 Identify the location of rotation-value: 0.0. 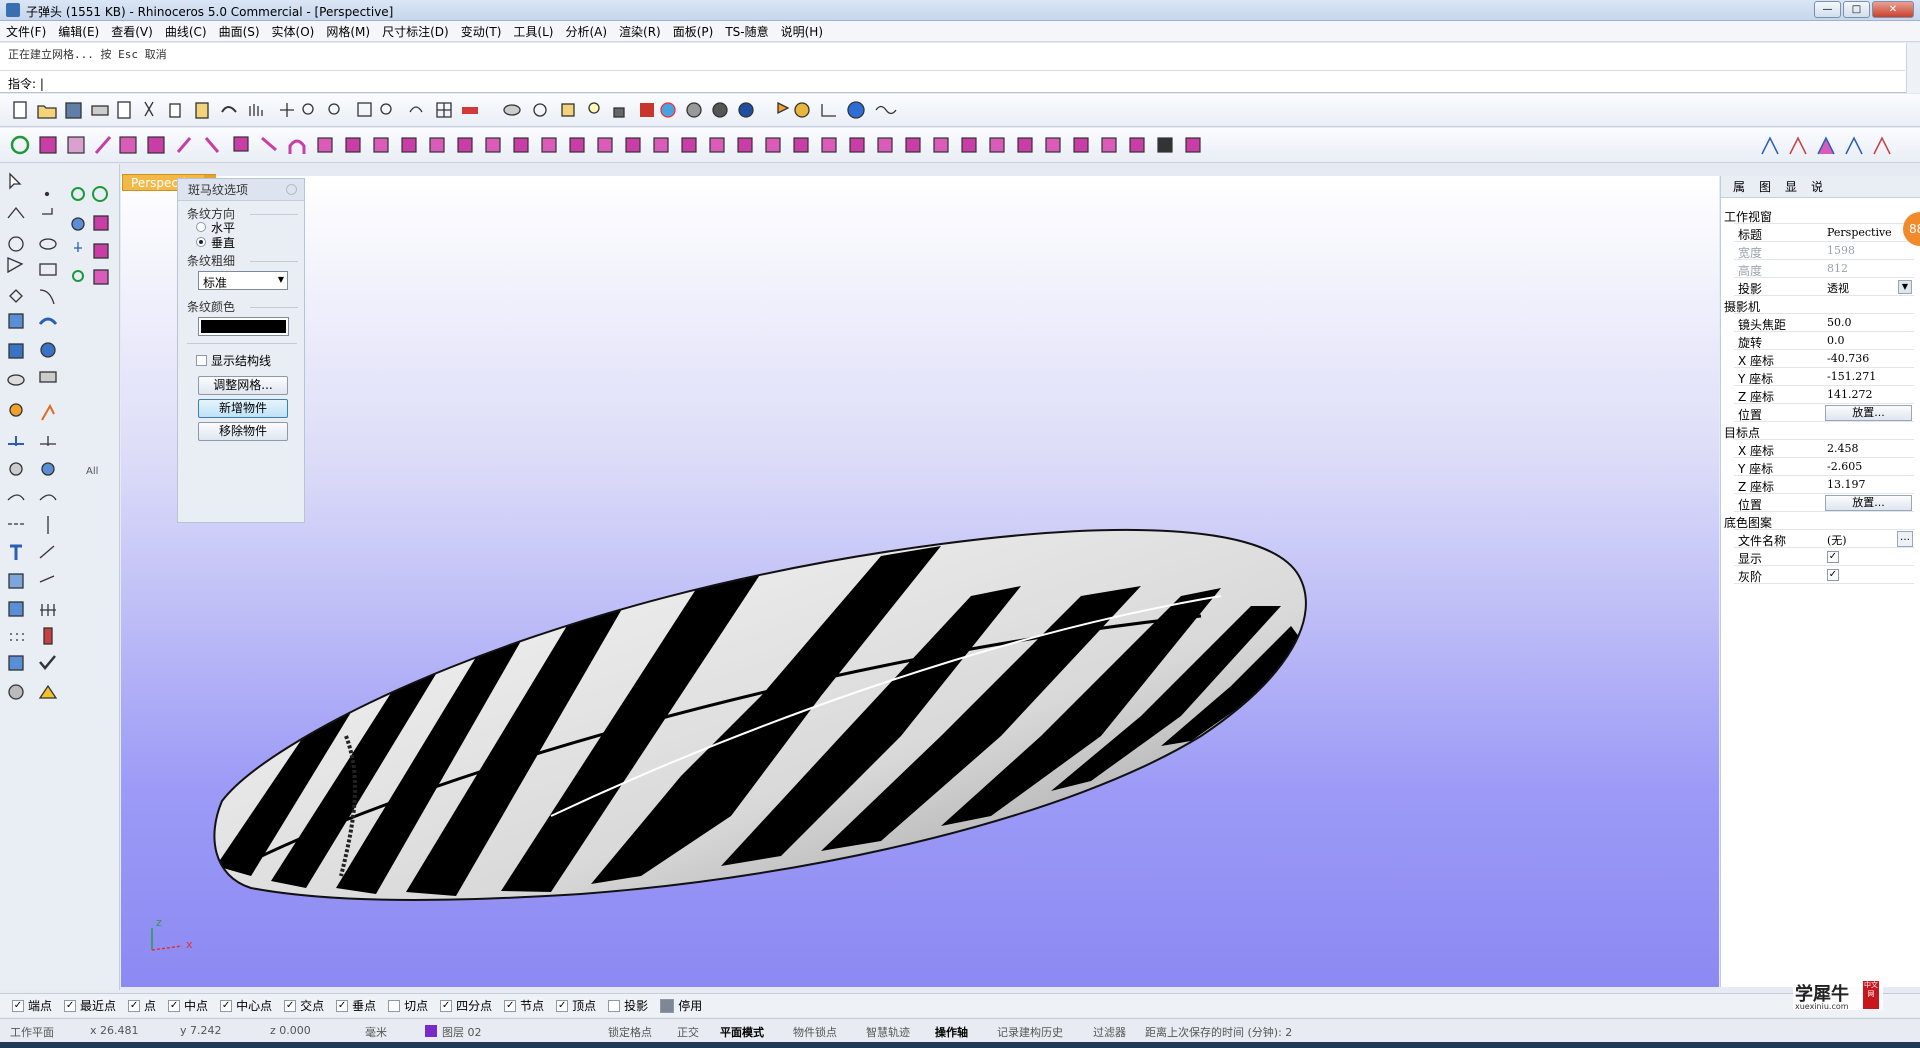
(1836, 340).